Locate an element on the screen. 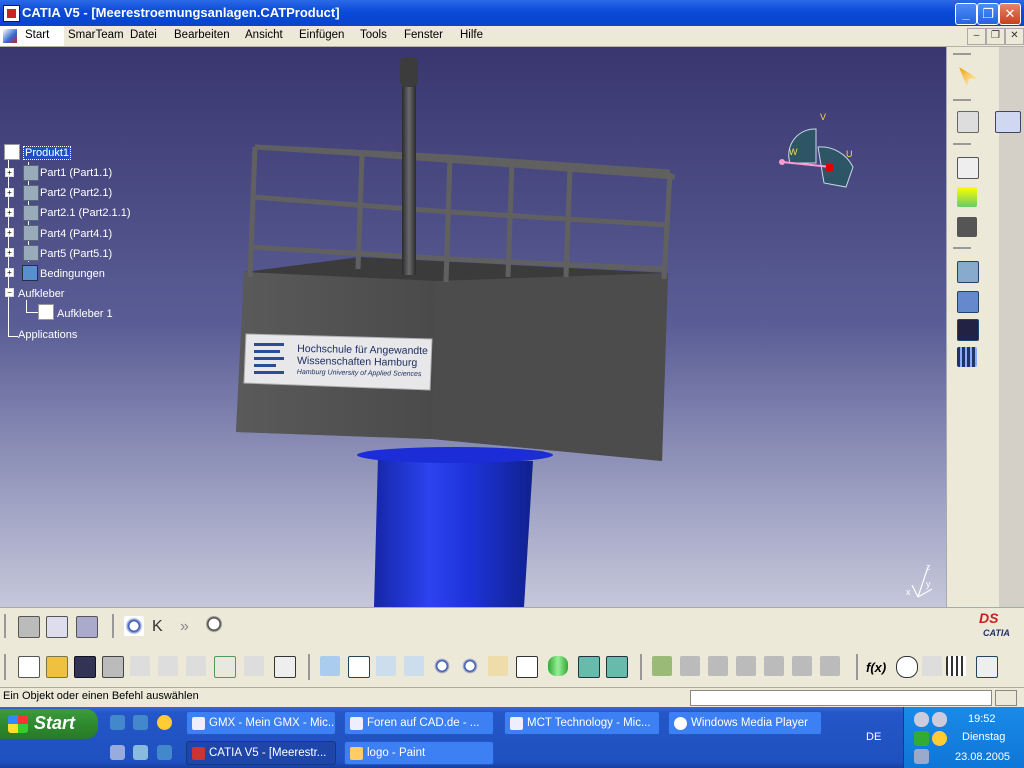 This screenshot has height=768, width=1024. video-icon is located at coordinates (968, 330).